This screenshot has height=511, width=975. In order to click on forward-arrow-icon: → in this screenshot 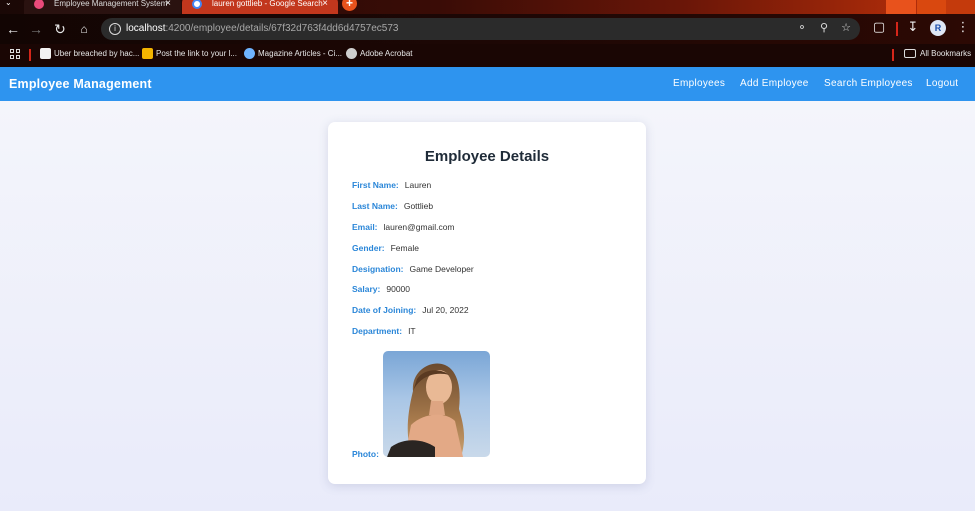, I will do `click(36, 29)`.